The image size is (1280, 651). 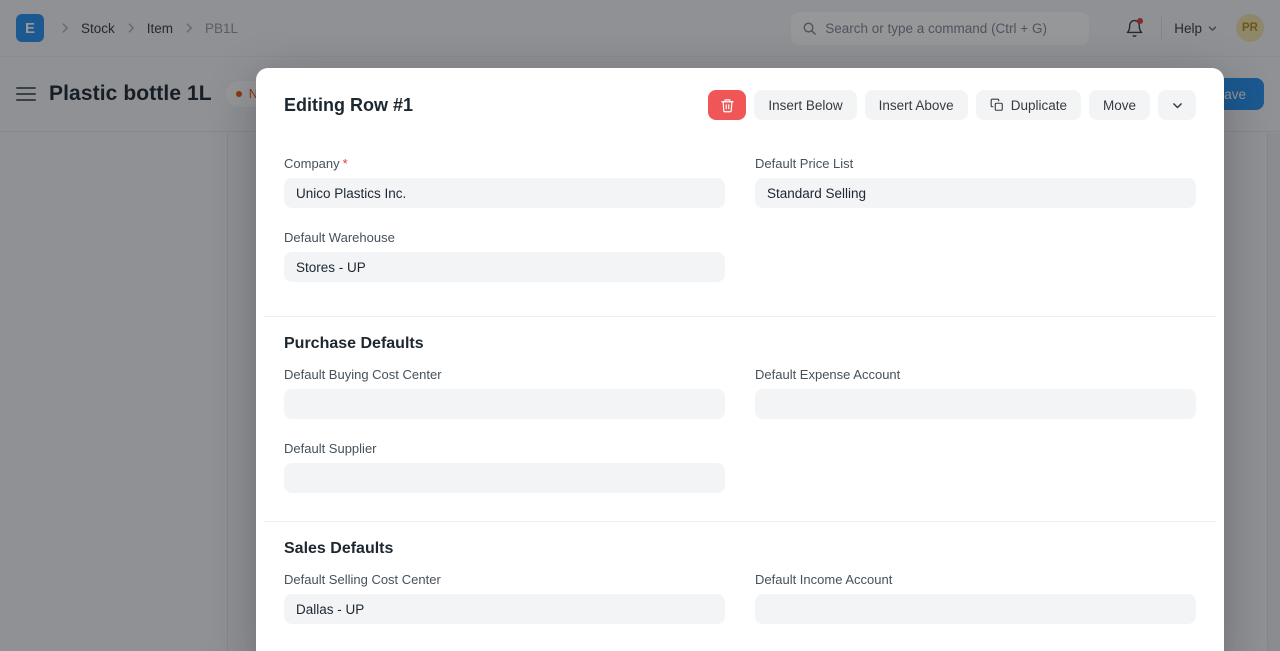 I want to click on field-default-expense-account: Default Expense Account, so click(x=975, y=393).